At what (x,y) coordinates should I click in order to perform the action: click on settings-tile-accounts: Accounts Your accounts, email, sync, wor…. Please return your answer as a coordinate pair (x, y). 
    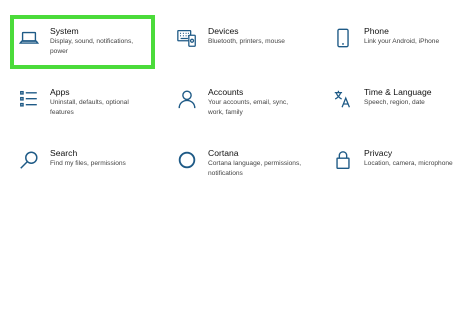
    Looking at the image, I should click on (231, 101).